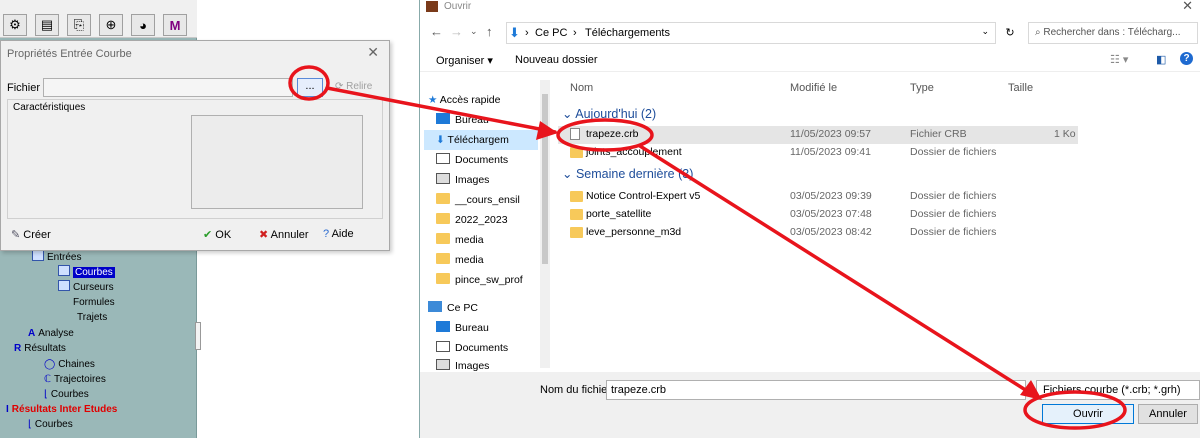 This screenshot has height=438, width=1200. Describe the element at coordinates (1088, 414) in the screenshot. I see `ouvrir-button: Ouvrir` at that location.